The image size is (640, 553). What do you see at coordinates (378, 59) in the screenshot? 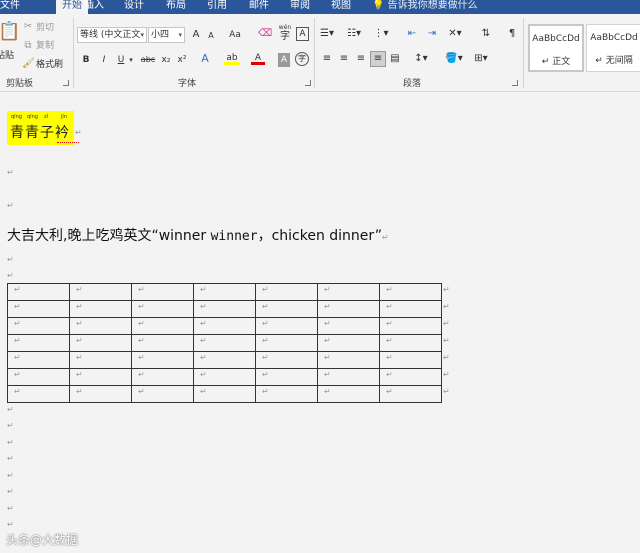
I see `justify-icon: ≡` at bounding box center [378, 59].